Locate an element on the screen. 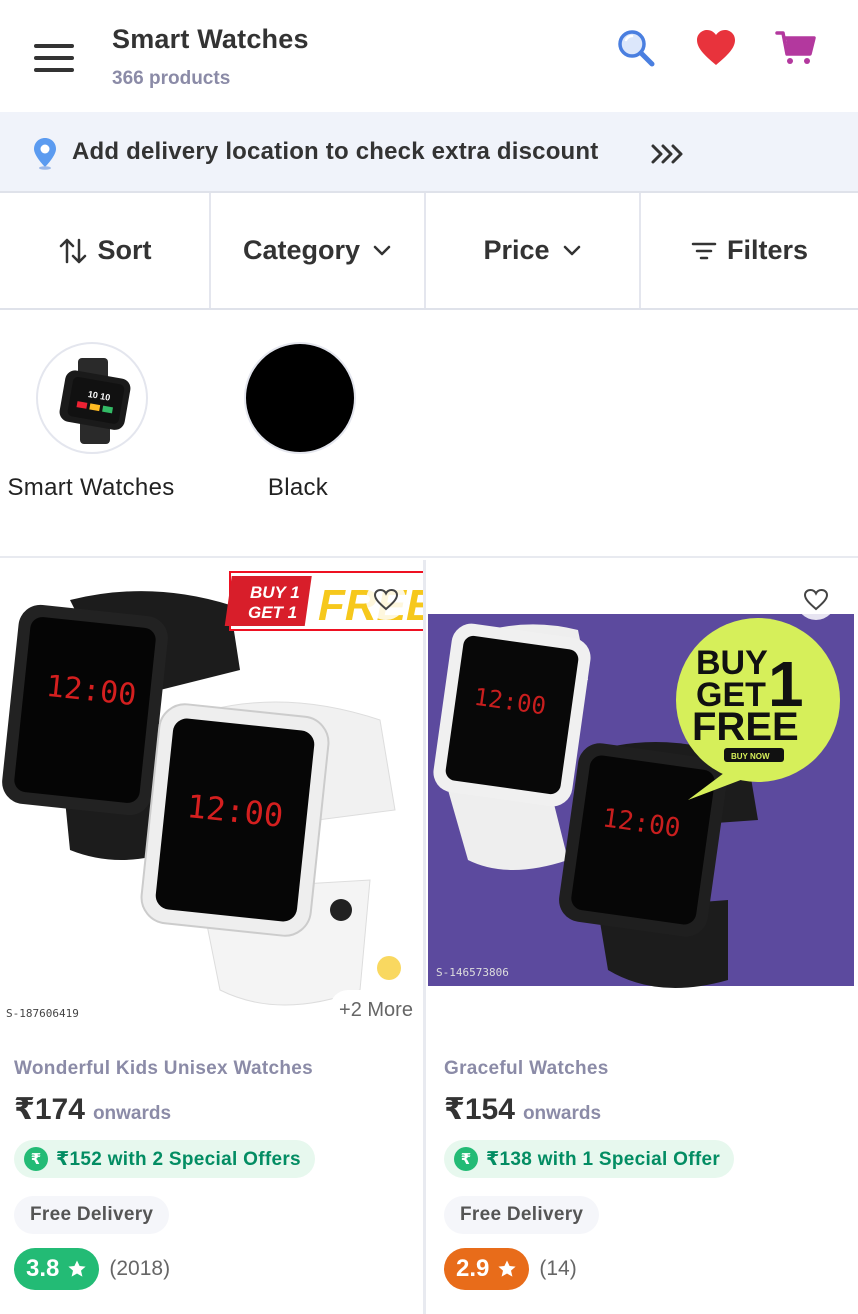  cart-icon is located at coordinates (796, 48).